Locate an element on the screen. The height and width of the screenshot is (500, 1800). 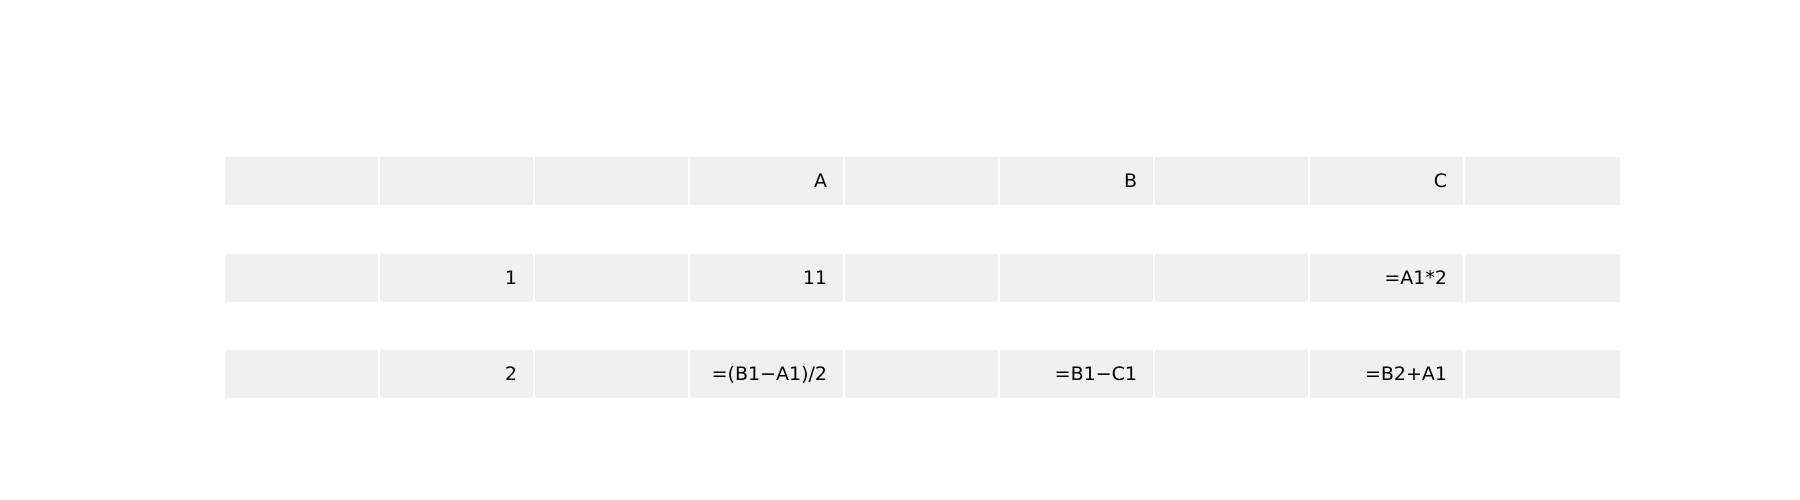
cell-a2: =(B1−A1)/2 is located at coordinates (767, 374).